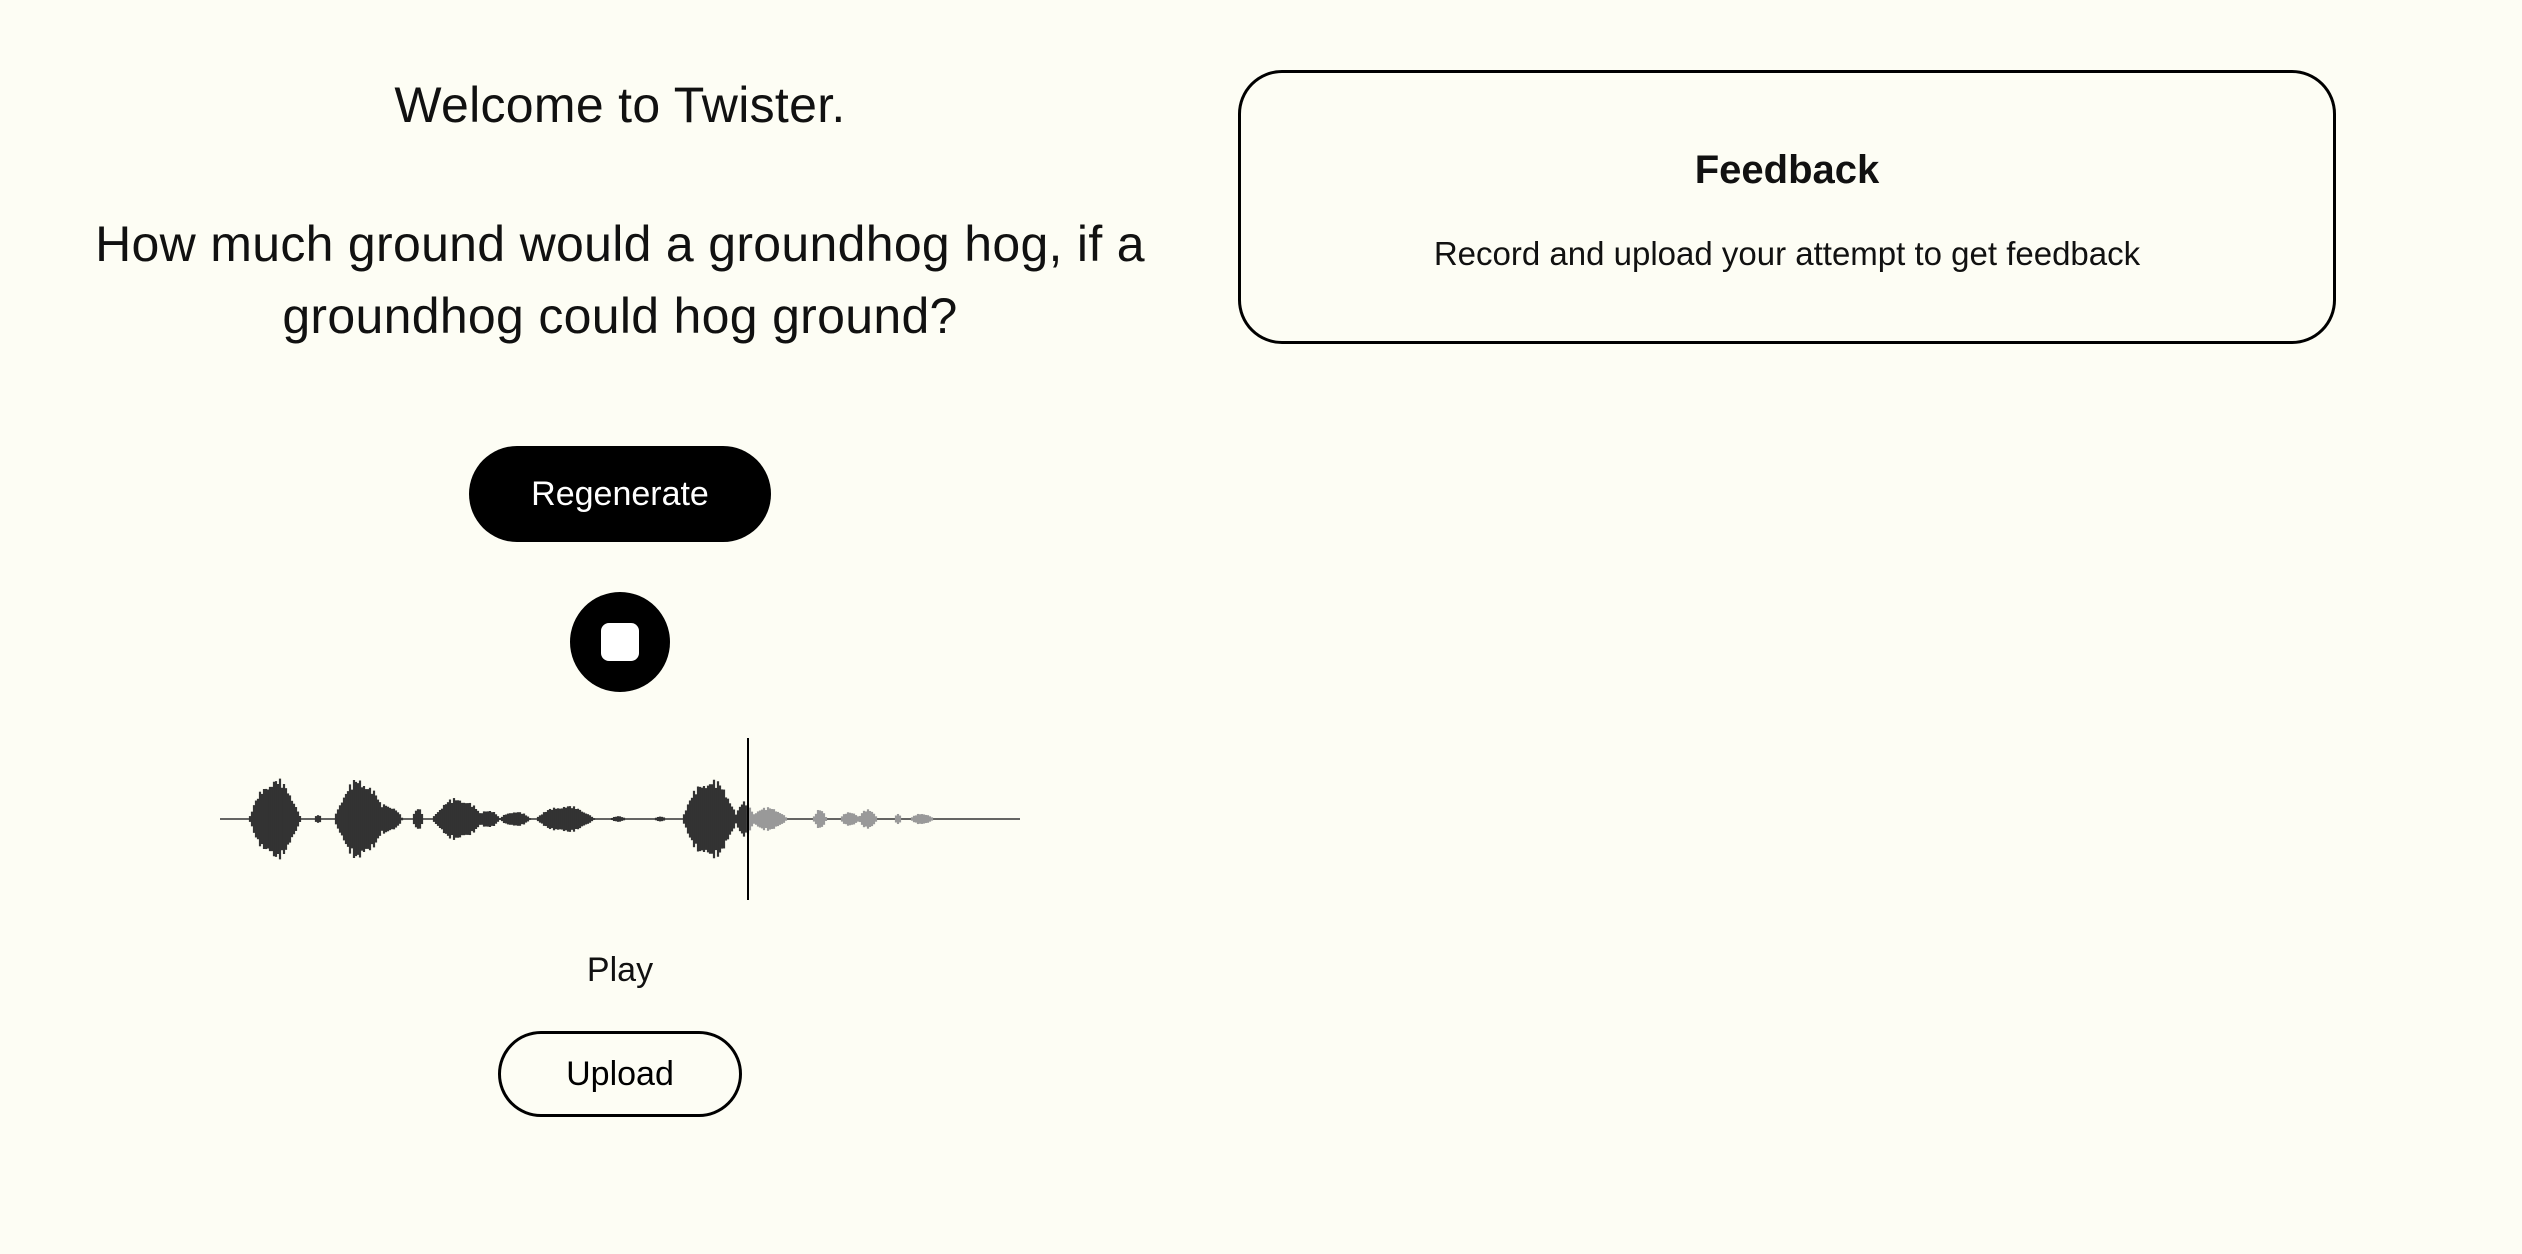 This screenshot has width=2522, height=1254. Describe the element at coordinates (620, 494) in the screenshot. I see `regenerate-button: Regenerate` at that location.